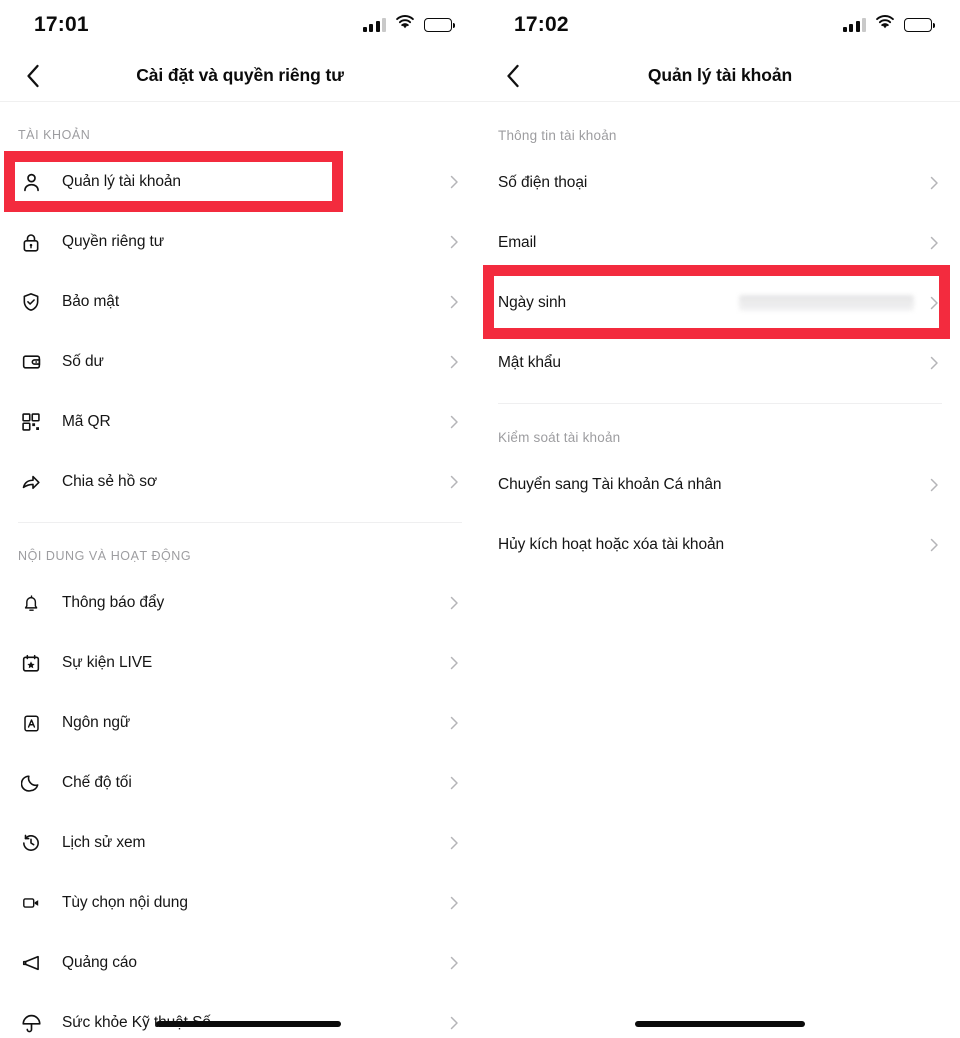  What do you see at coordinates (86, 421) in the screenshot?
I see `menu-item-label: Mã QR` at bounding box center [86, 421].